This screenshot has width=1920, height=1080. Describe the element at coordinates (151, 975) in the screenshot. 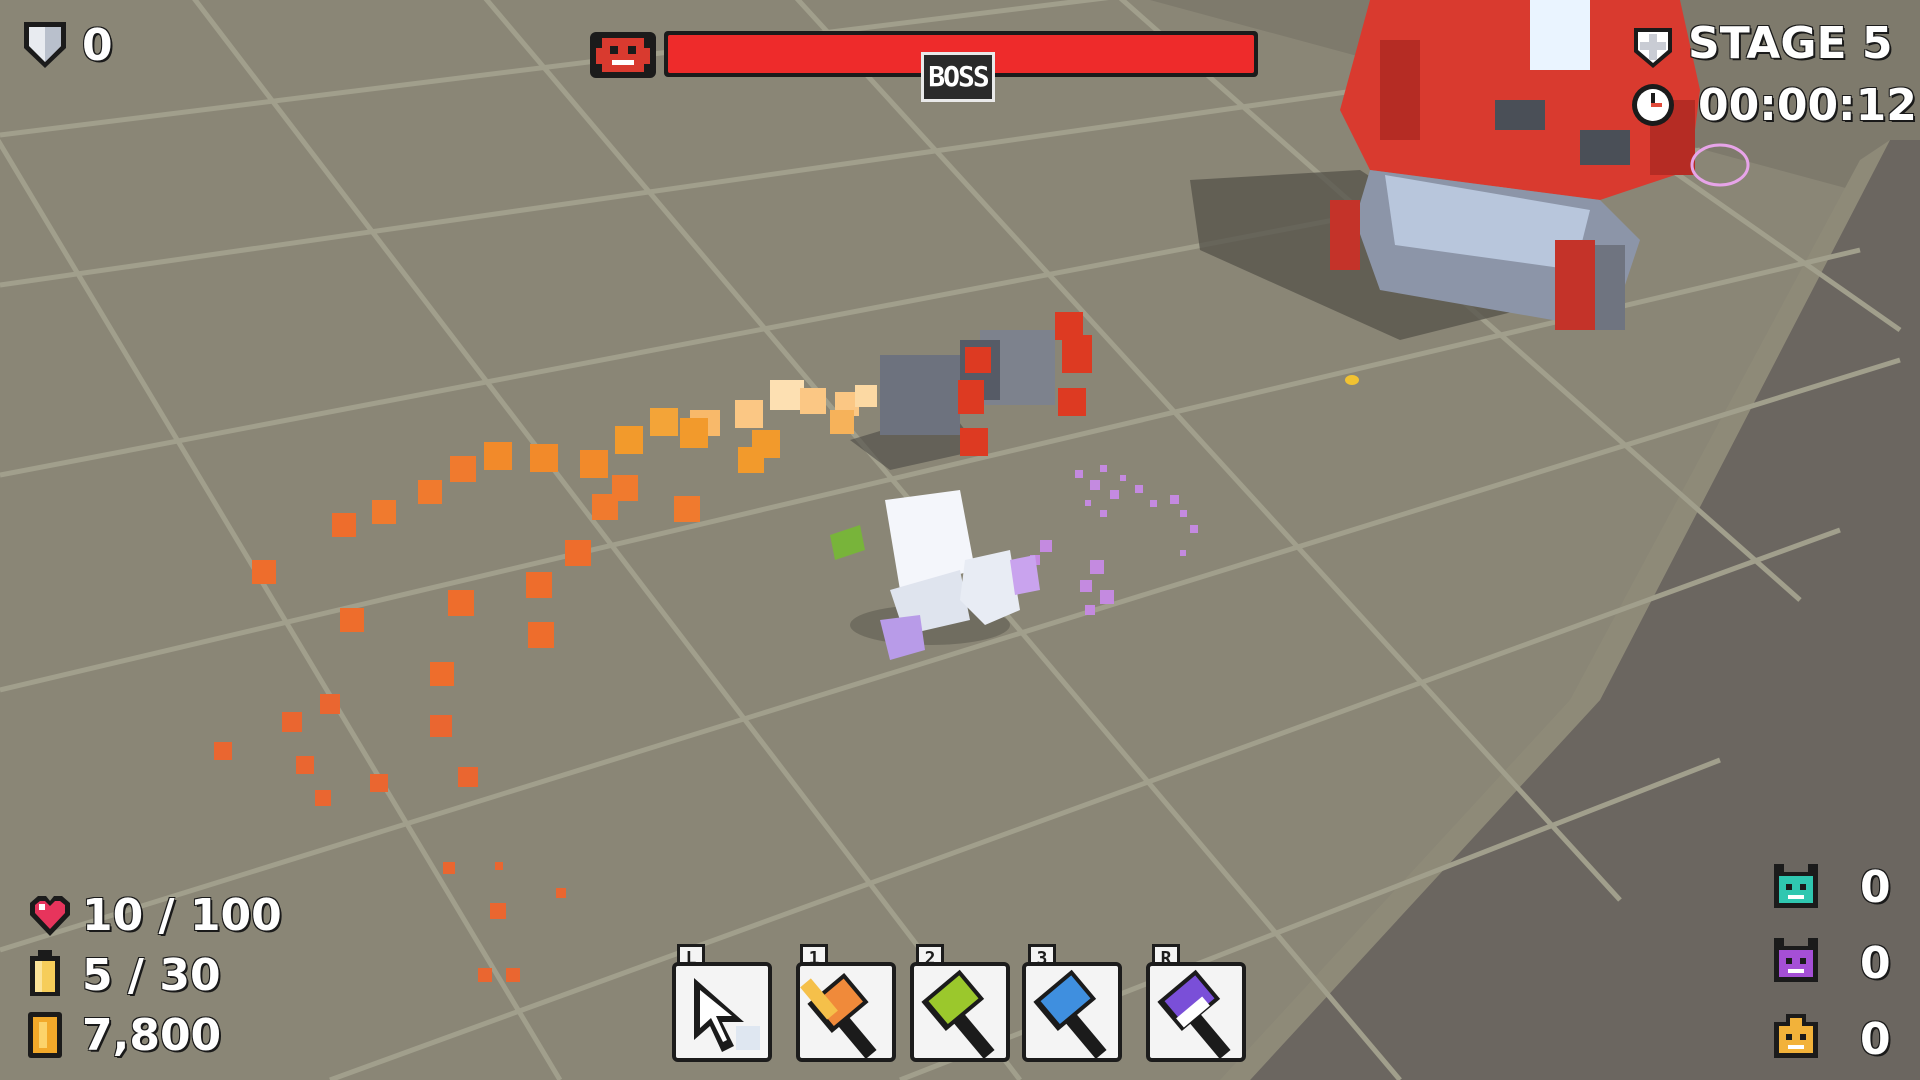

I see `ammo-value: 5 / 30` at that location.